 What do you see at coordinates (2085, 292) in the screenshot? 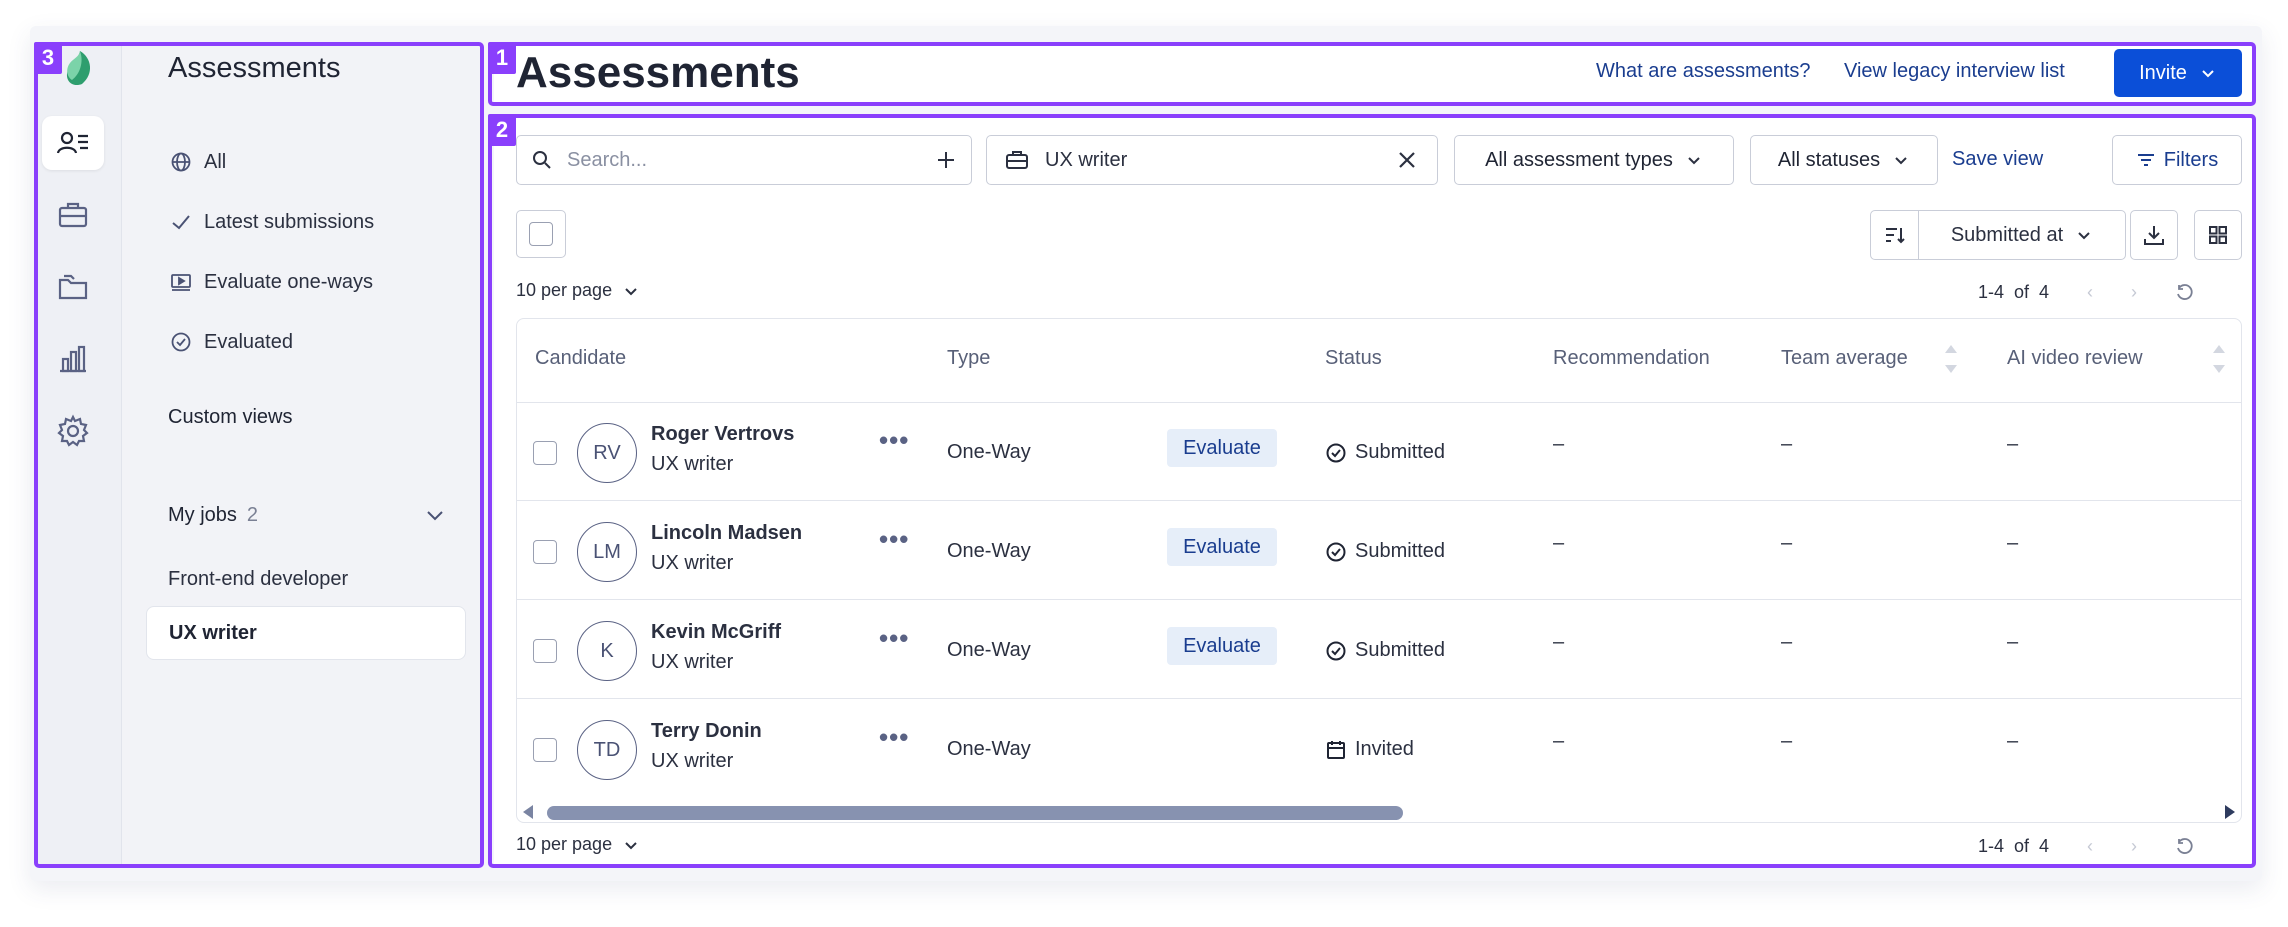
I see `pagination: 1-4 of 4 ‹ ›` at bounding box center [2085, 292].